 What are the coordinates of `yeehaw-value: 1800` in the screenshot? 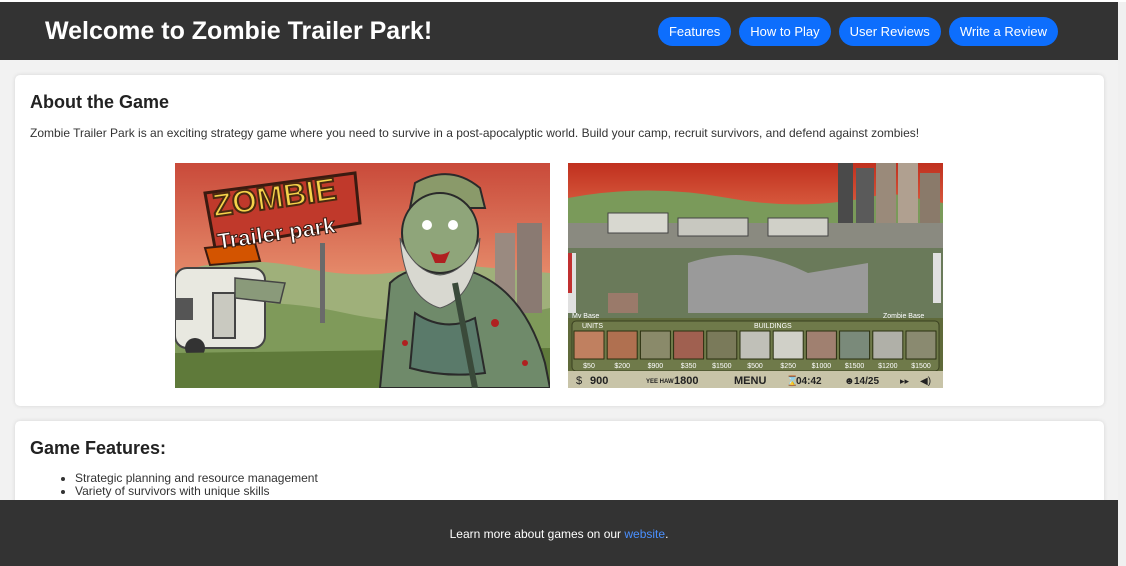 It's located at (686, 381).